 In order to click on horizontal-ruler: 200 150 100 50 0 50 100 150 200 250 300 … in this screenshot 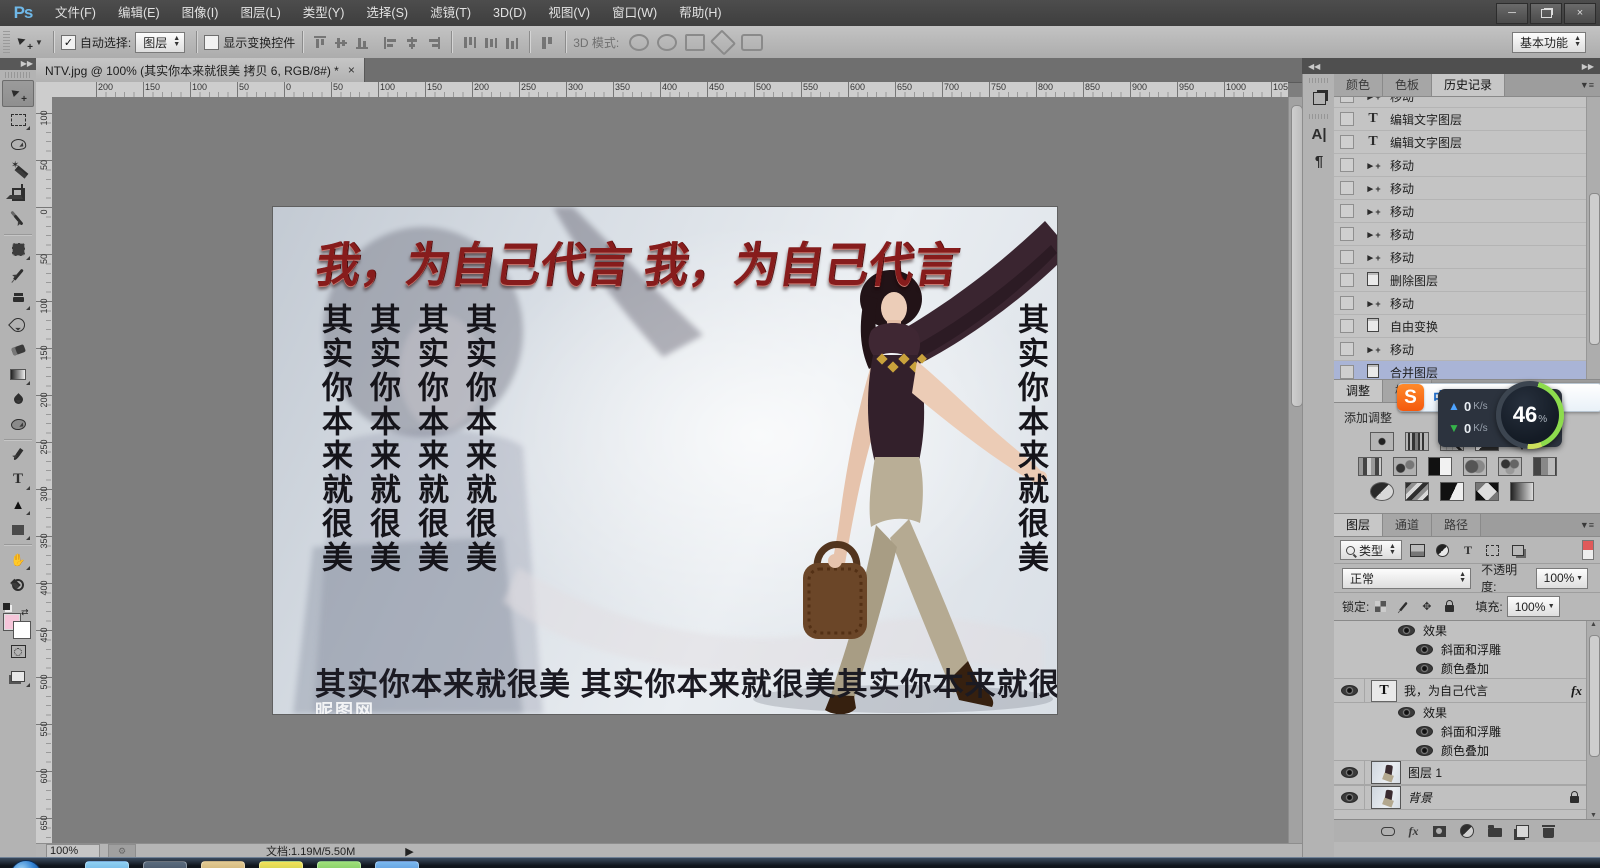, I will do `click(670, 90)`.